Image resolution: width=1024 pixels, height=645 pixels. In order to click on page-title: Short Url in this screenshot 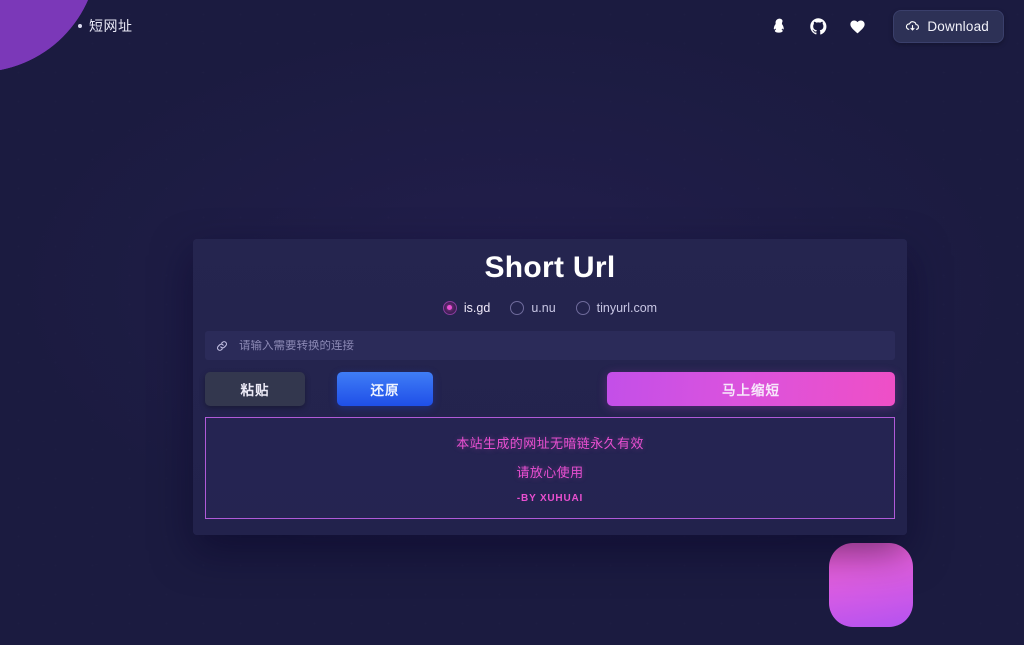, I will do `click(550, 267)`.